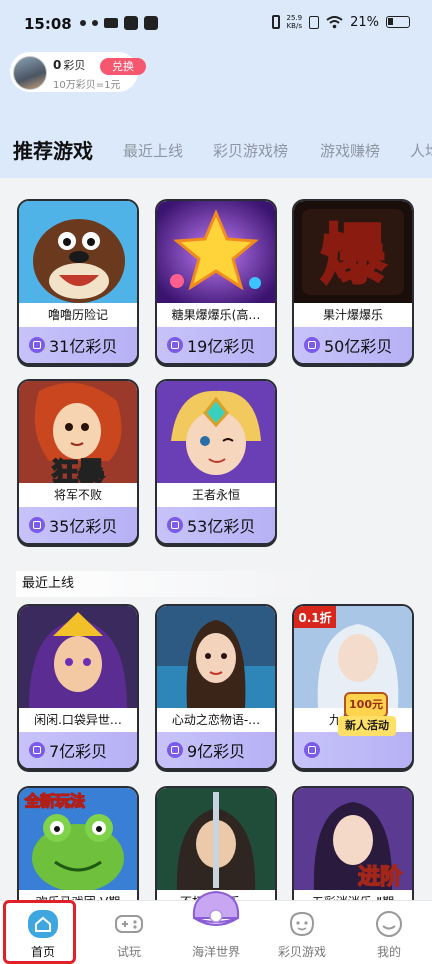 This screenshot has height=964, width=432. Describe the element at coordinates (87, 85) in the screenshot. I see `exchange-rate-text: 10万彩贝=1元` at that location.